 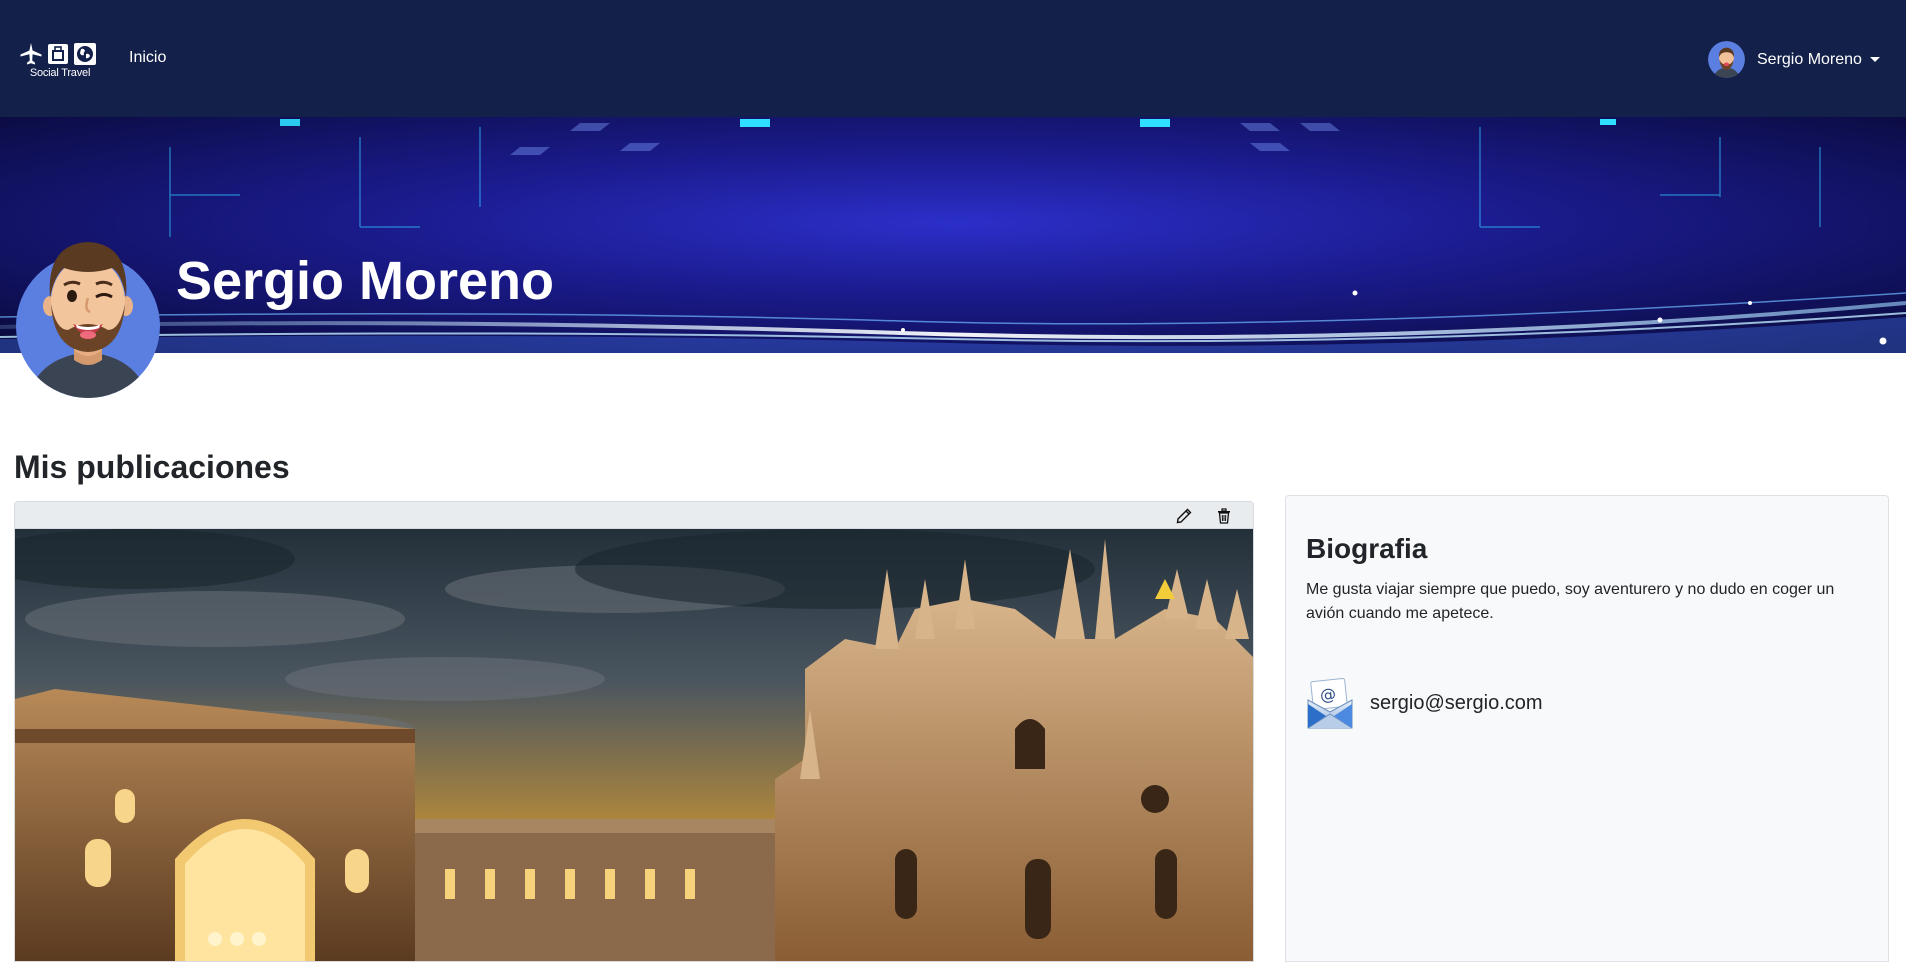 What do you see at coordinates (1809, 59) in the screenshot?
I see `user-name: Sergio Moreno` at bounding box center [1809, 59].